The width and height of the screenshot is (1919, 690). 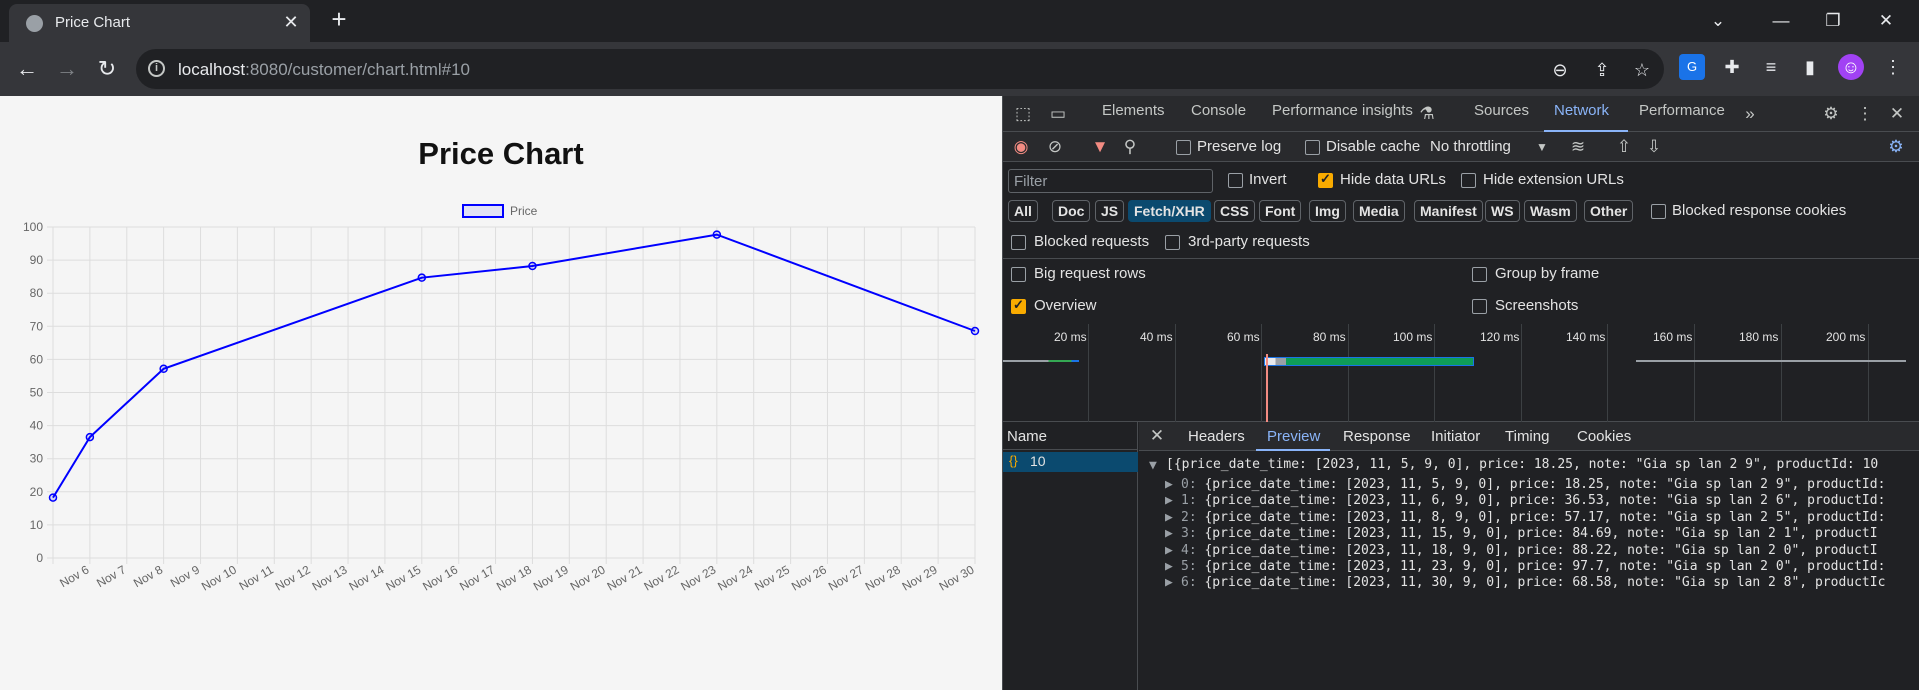 What do you see at coordinates (1312, 147) in the screenshot?
I see `disable-cache-checkbox` at bounding box center [1312, 147].